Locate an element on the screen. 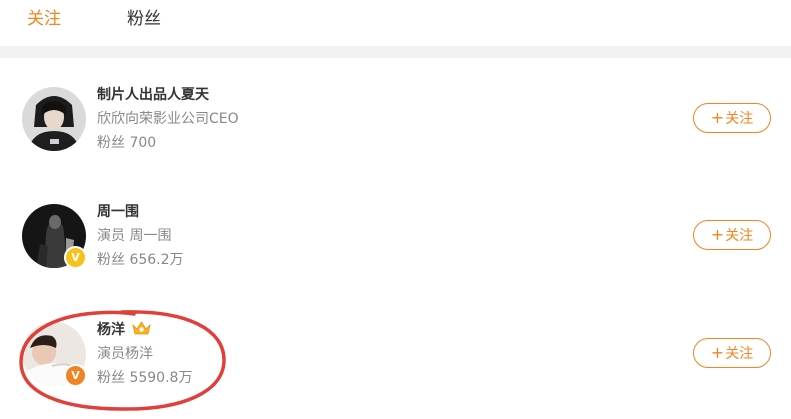 This screenshot has width=791, height=419. user-name-wrap: 杨洋 is located at coordinates (124, 330).